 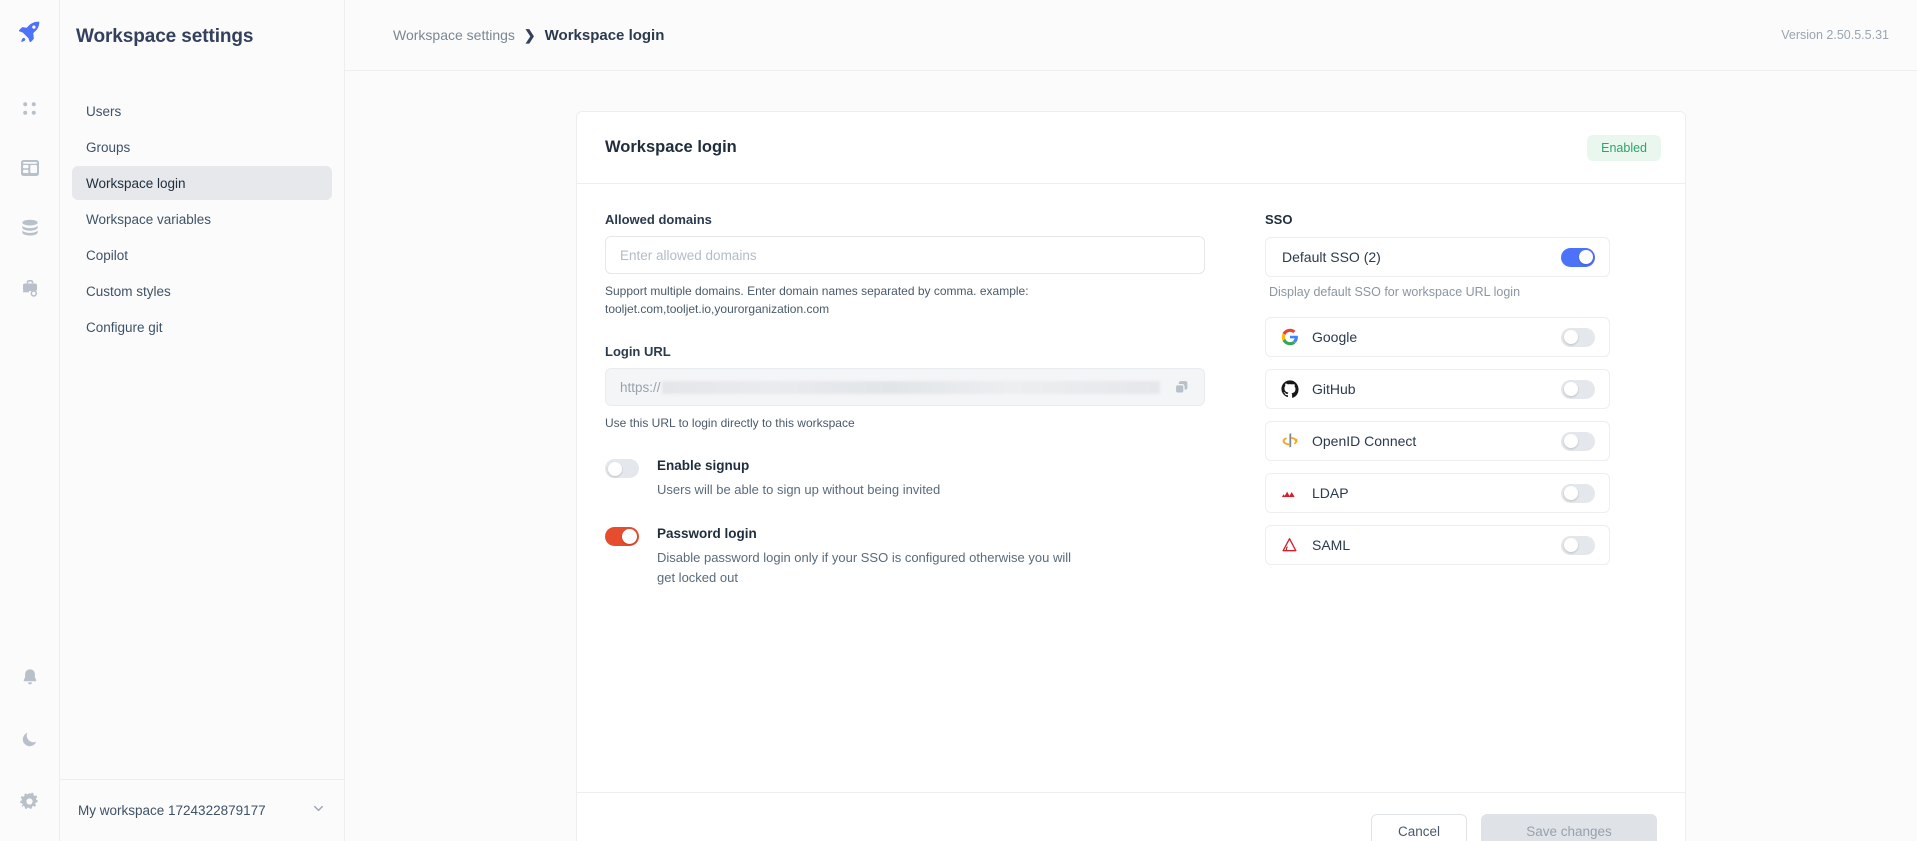 I want to click on sso-google-toggle, so click(x=1578, y=337).